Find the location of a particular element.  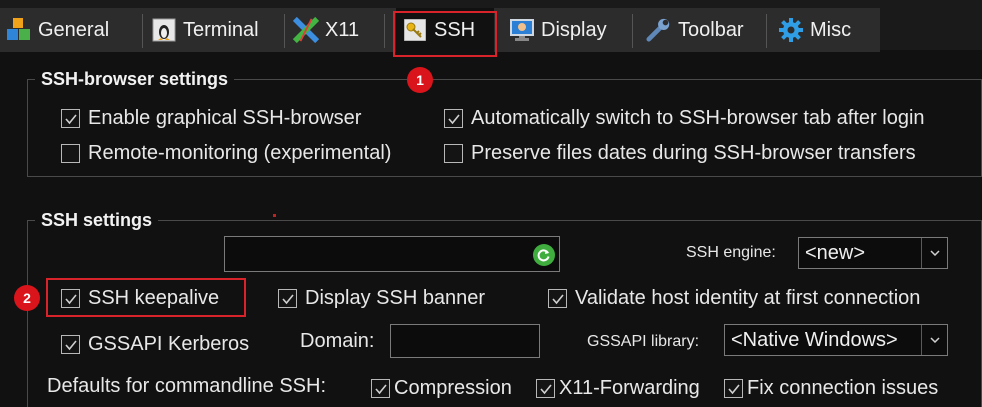

tab-label: General is located at coordinates (74, 29).